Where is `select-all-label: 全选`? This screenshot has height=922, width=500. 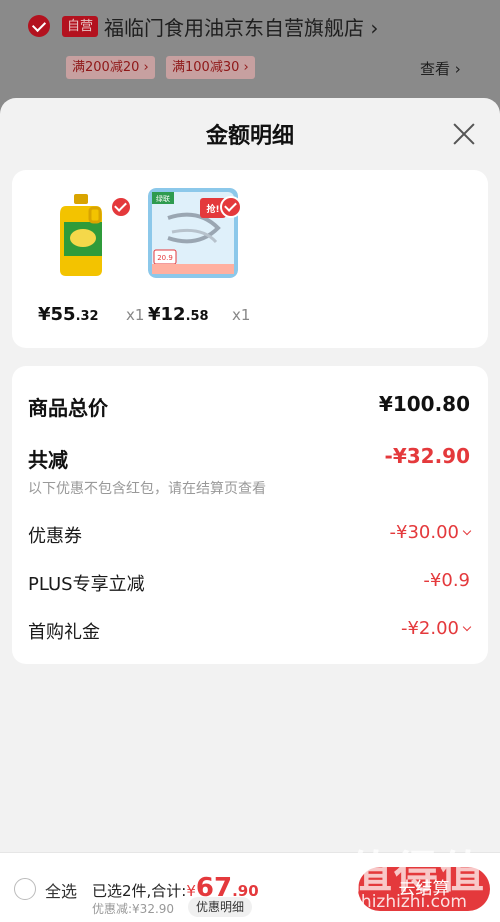 select-all-label: 全选 is located at coordinates (61, 890).